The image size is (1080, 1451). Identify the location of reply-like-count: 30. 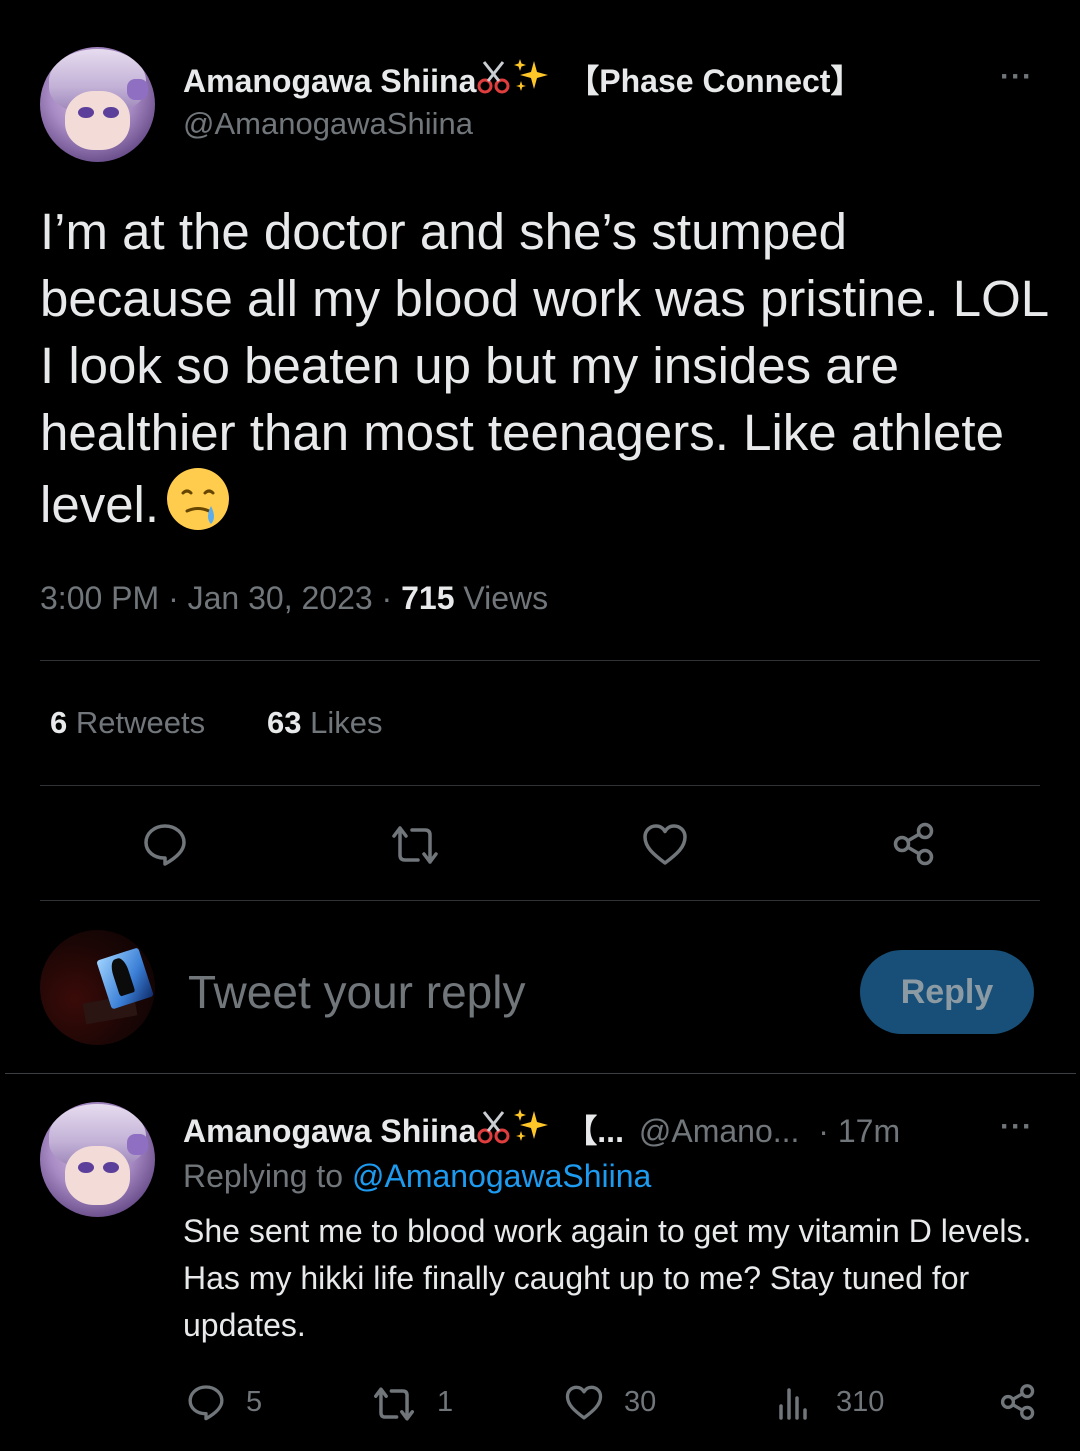
(640, 1402).